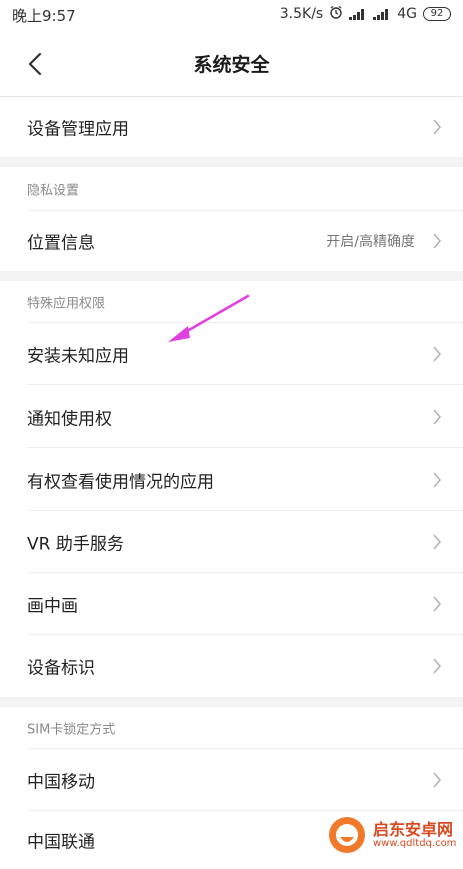 Image resolution: width=463 pixels, height=869 pixels. I want to click on section-header-special: 特殊应用权限, so click(231, 302).